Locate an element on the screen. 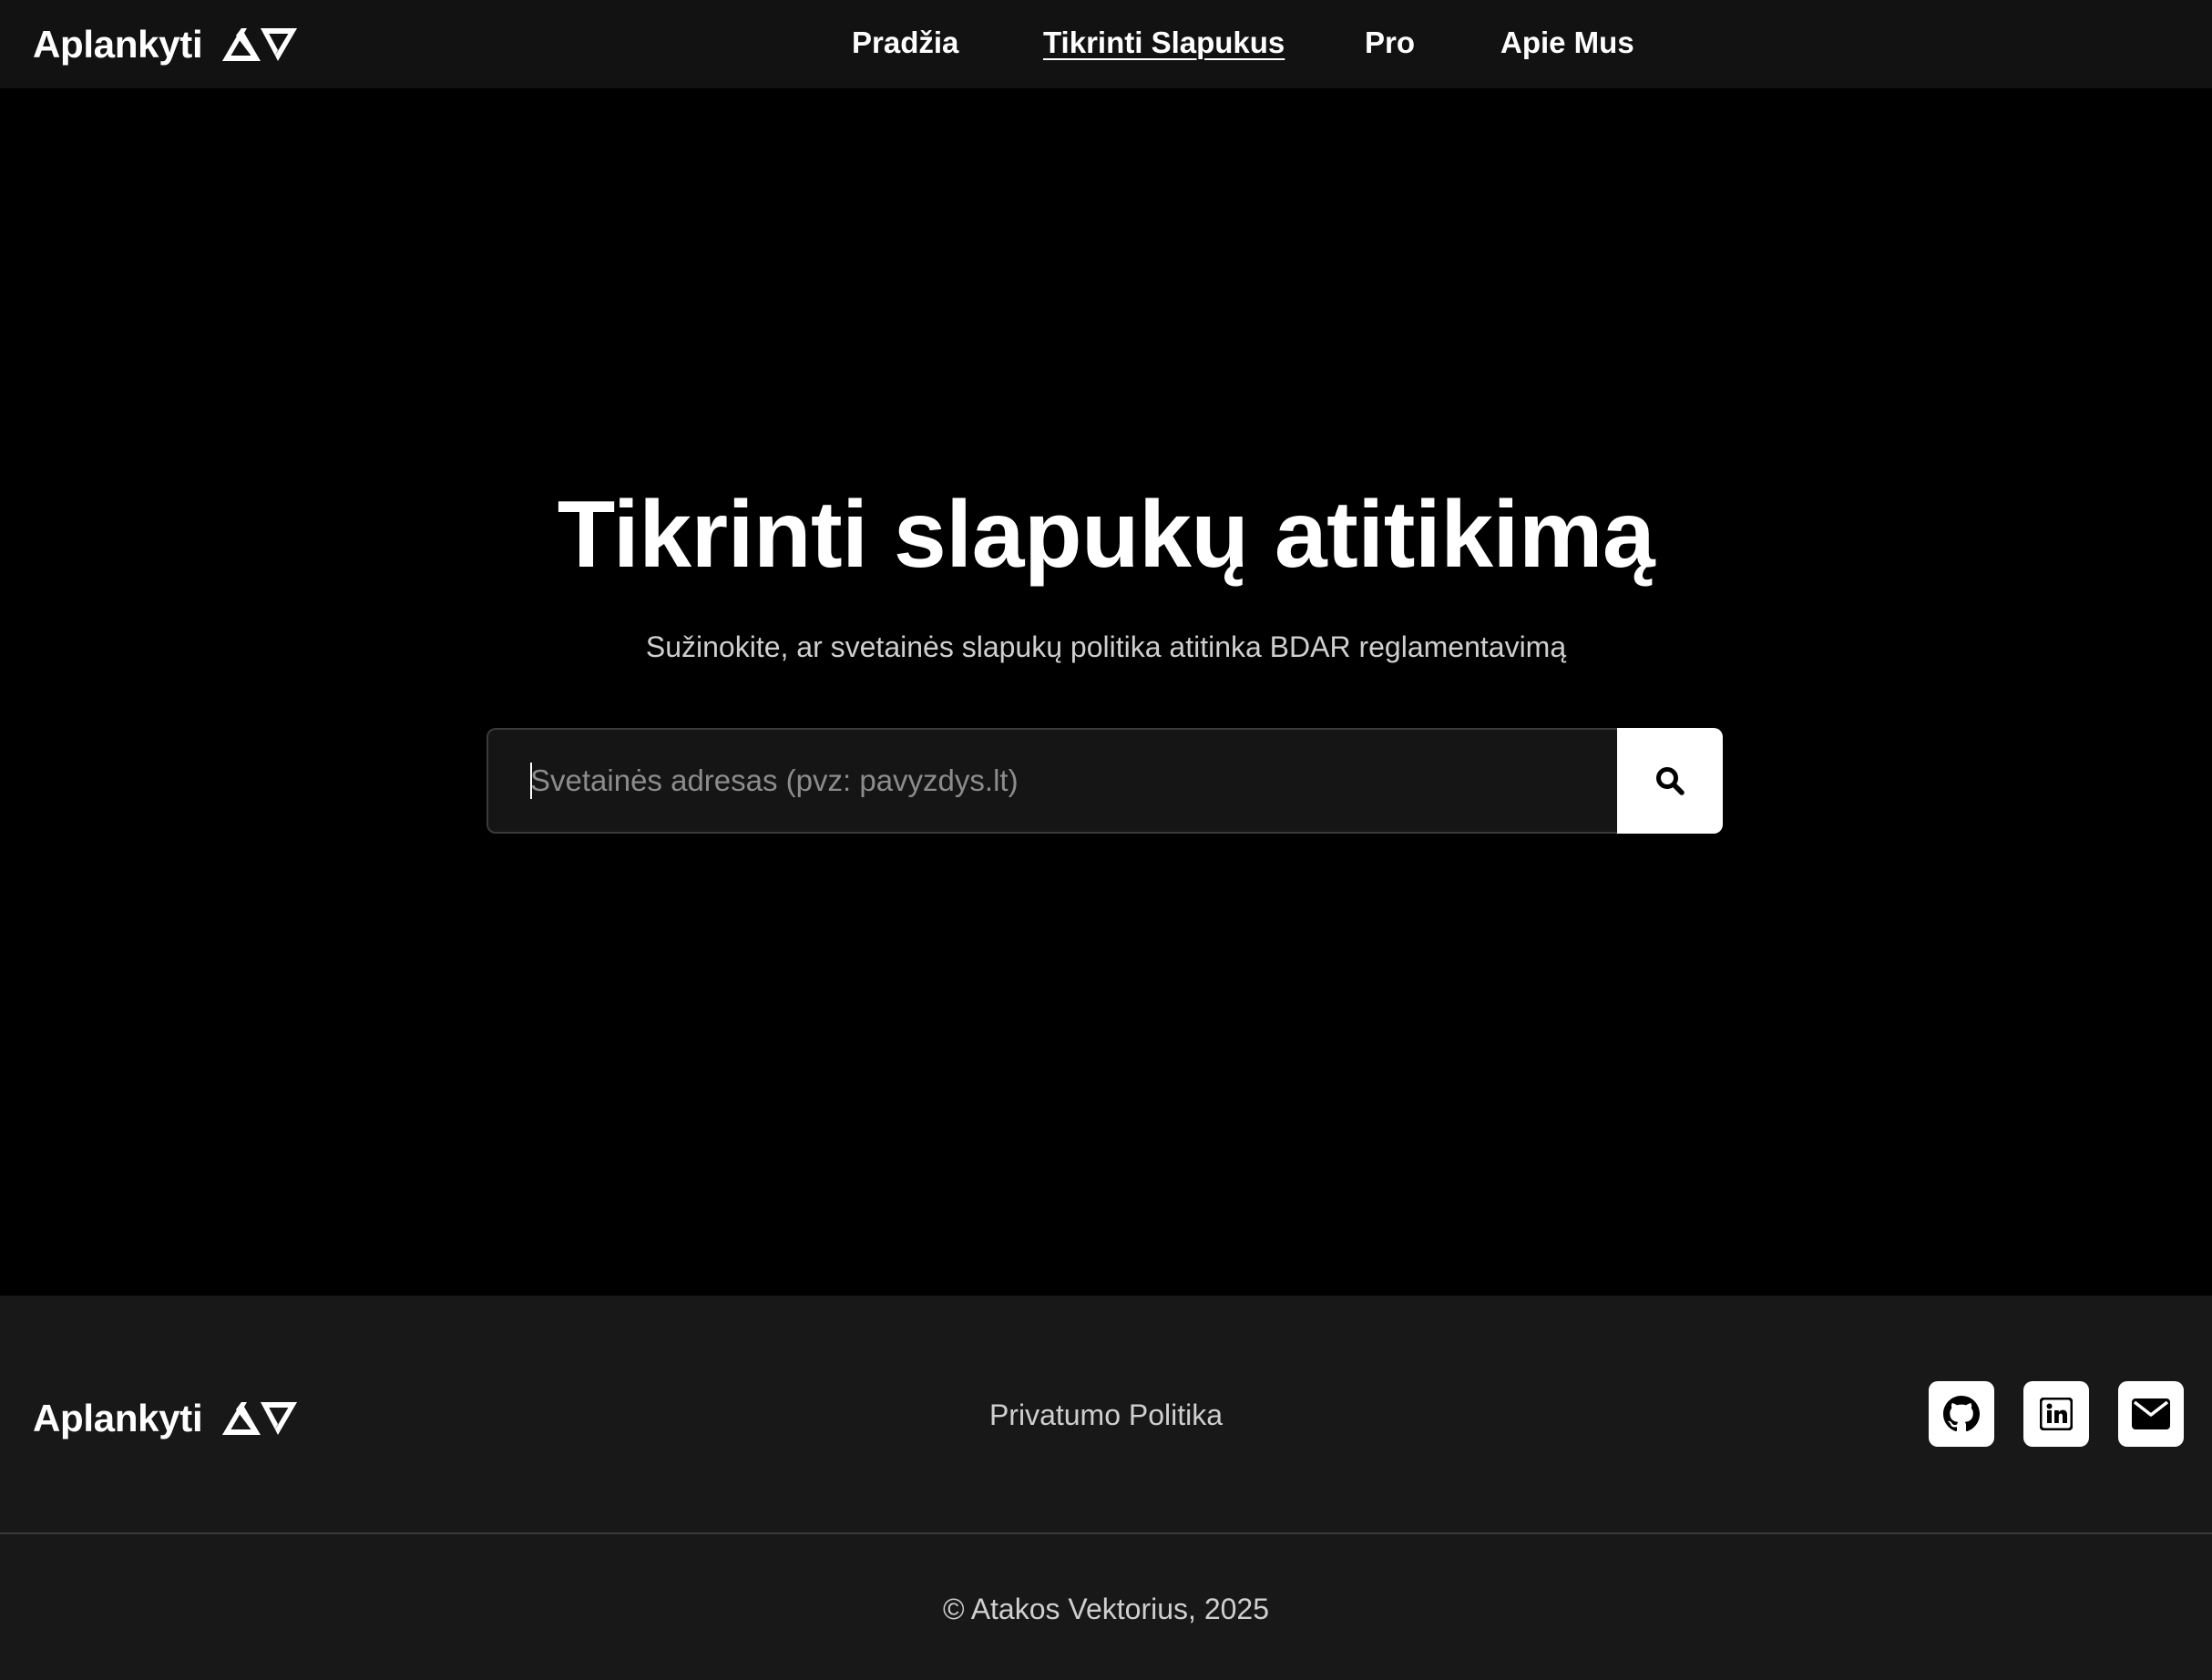 This screenshot has height=1680, width=2212. search-button is located at coordinates (1670, 781).